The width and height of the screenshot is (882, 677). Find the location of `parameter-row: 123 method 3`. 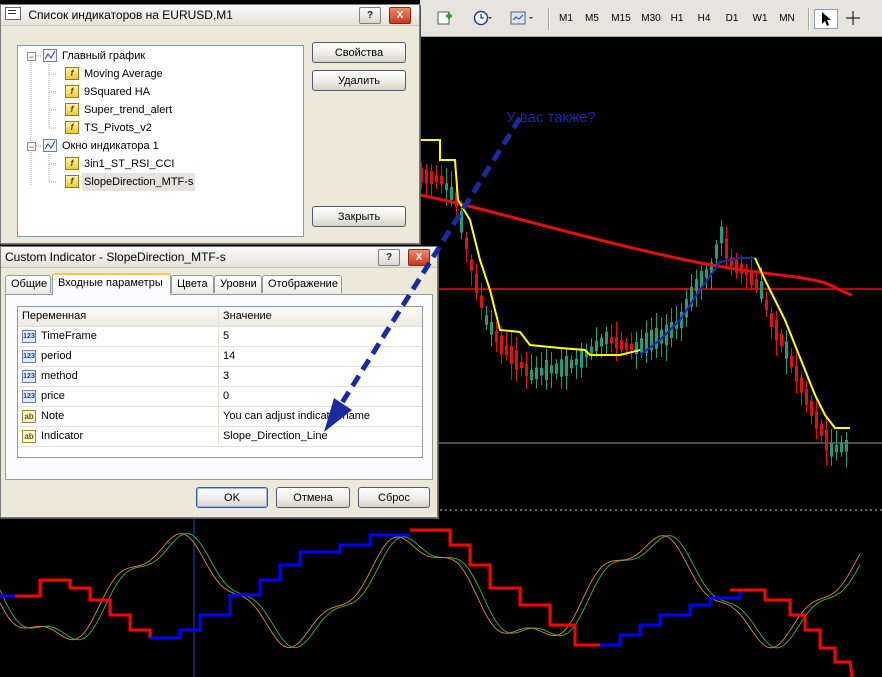

parameter-row: 123 method 3 is located at coordinates (220, 377).